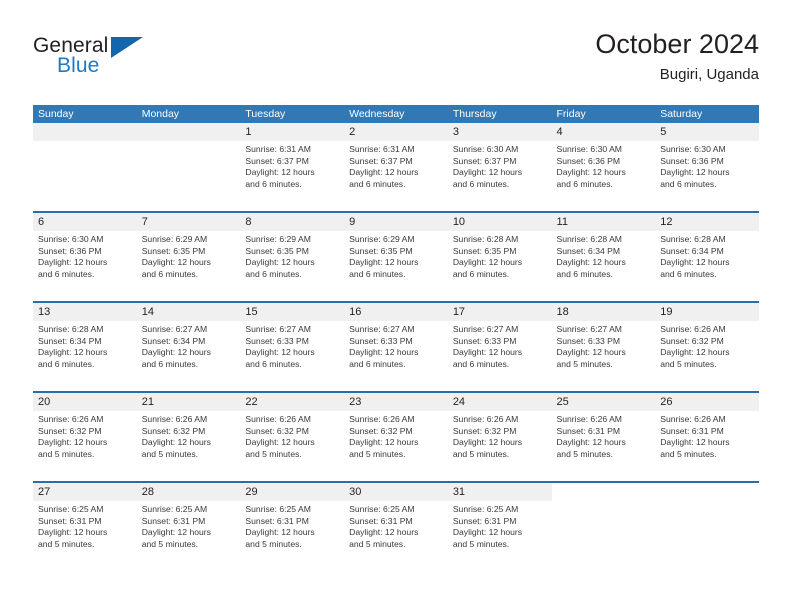 The width and height of the screenshot is (792, 612). What do you see at coordinates (499, 132) in the screenshot?
I see `day-number: 3` at bounding box center [499, 132].